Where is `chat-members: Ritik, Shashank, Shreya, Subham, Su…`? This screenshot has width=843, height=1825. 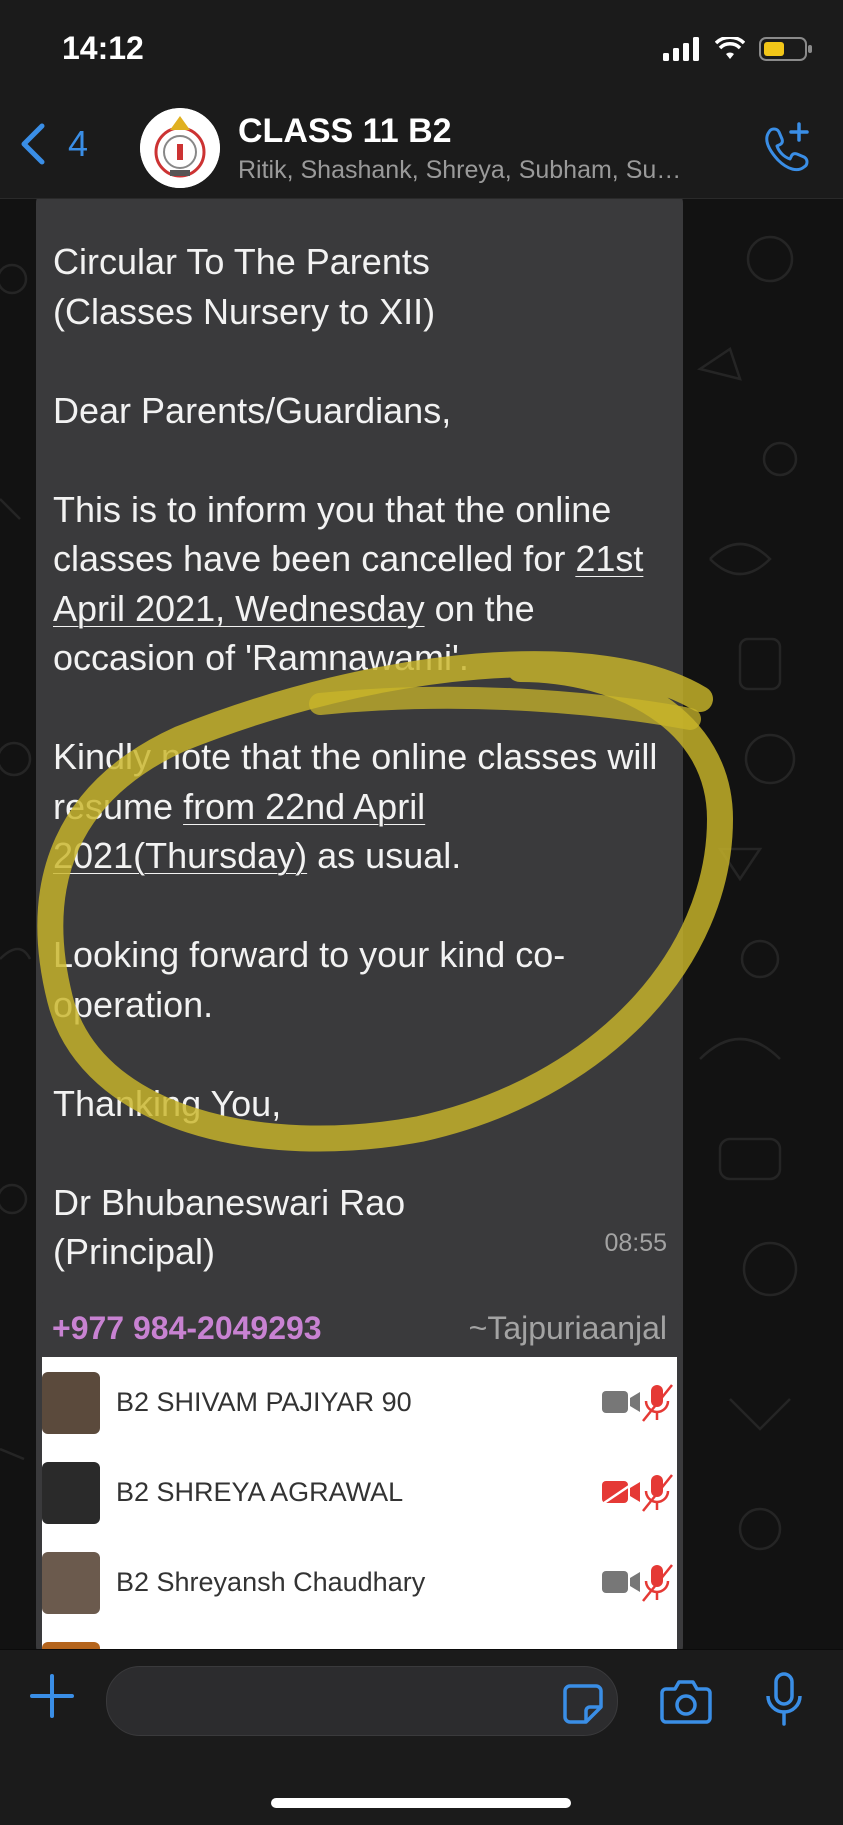
chat-members: Ritik, Shashank, Shreya, Subham, Su… is located at coordinates (483, 170).